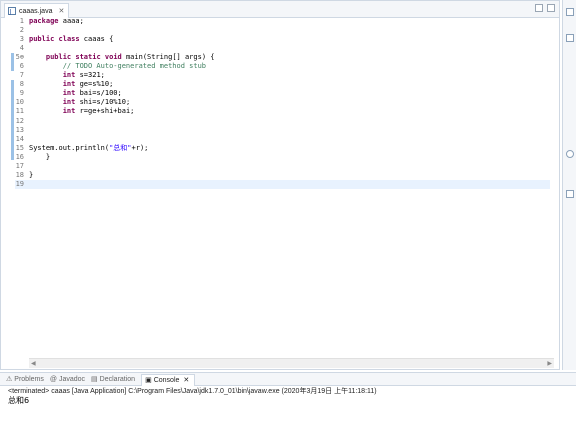 This screenshot has width=576, height=433. Describe the element at coordinates (282, 157) in the screenshot. I see `code-line: 16 }` at that location.